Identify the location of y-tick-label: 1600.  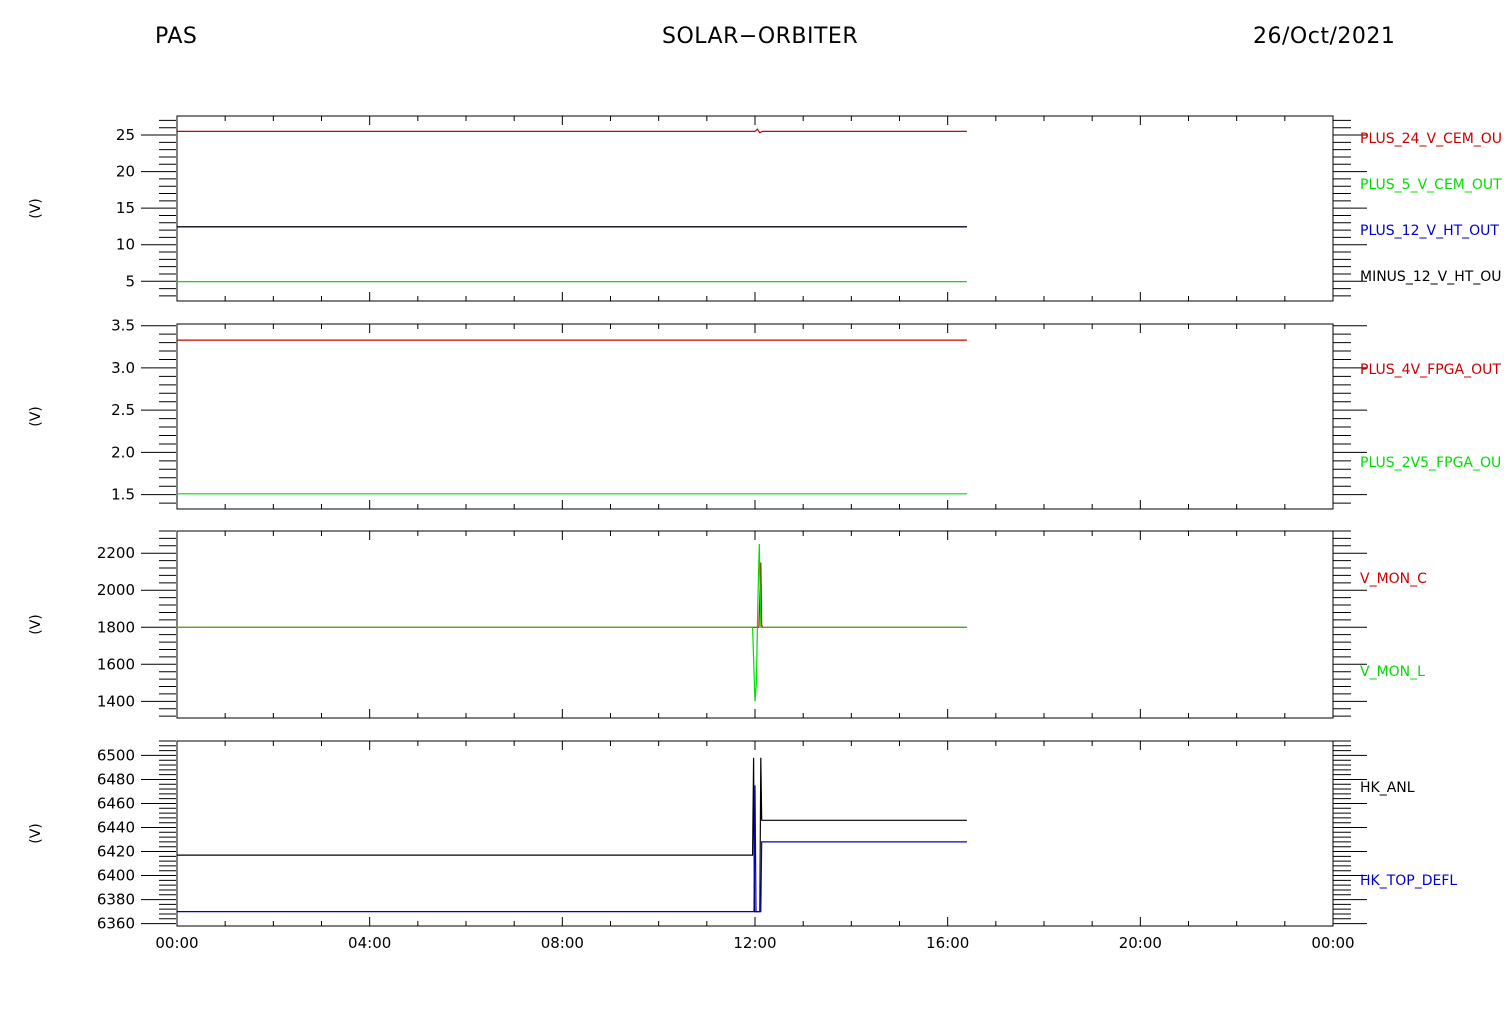
(116, 664).